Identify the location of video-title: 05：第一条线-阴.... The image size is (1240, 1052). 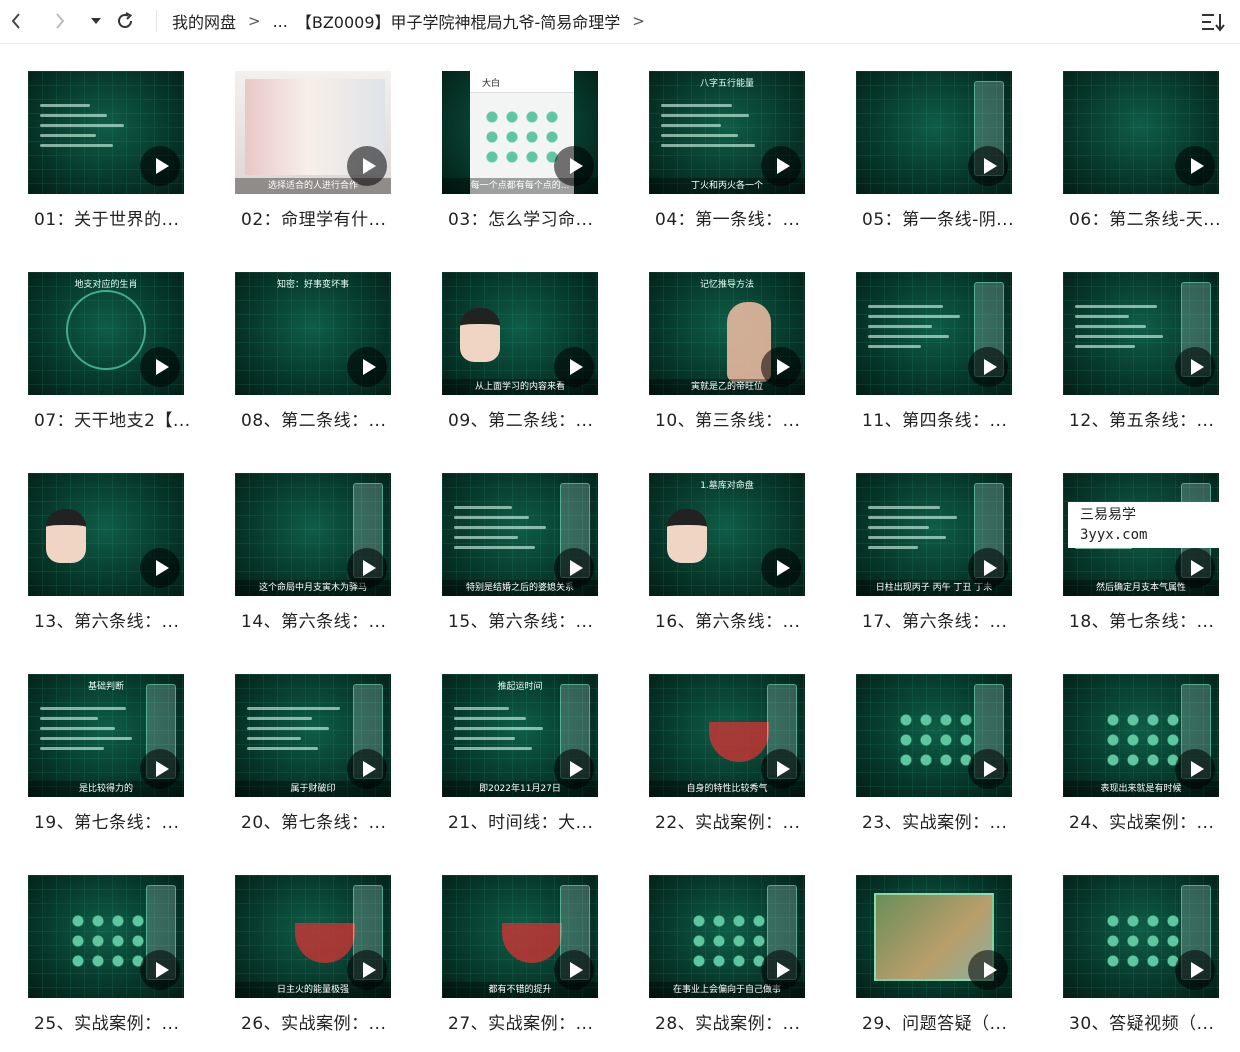
(940, 217).